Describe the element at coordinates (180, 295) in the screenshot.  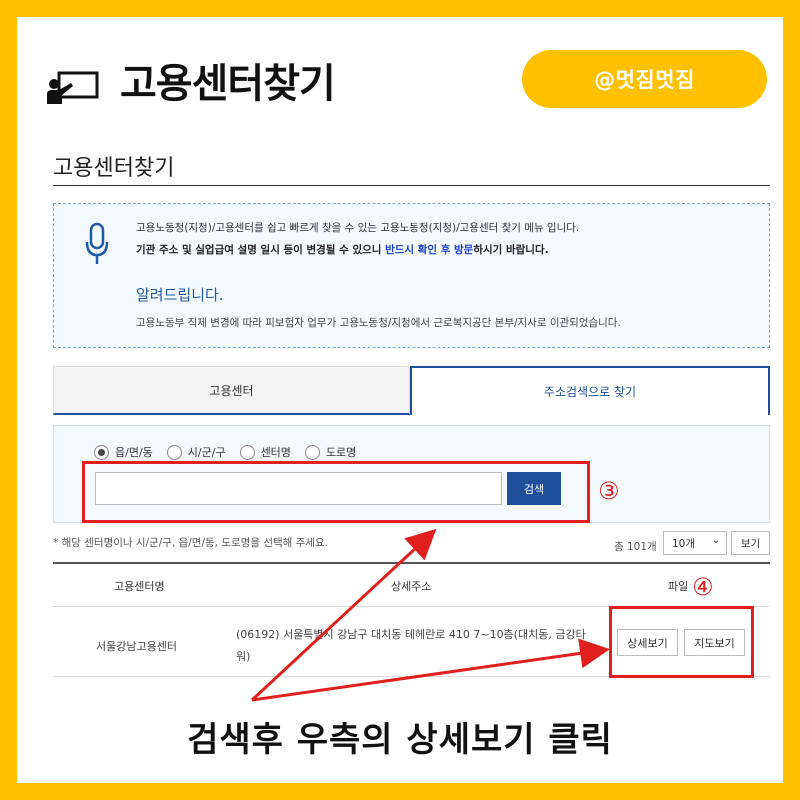
I see `notice-heading: 알려드립니다.` at that location.